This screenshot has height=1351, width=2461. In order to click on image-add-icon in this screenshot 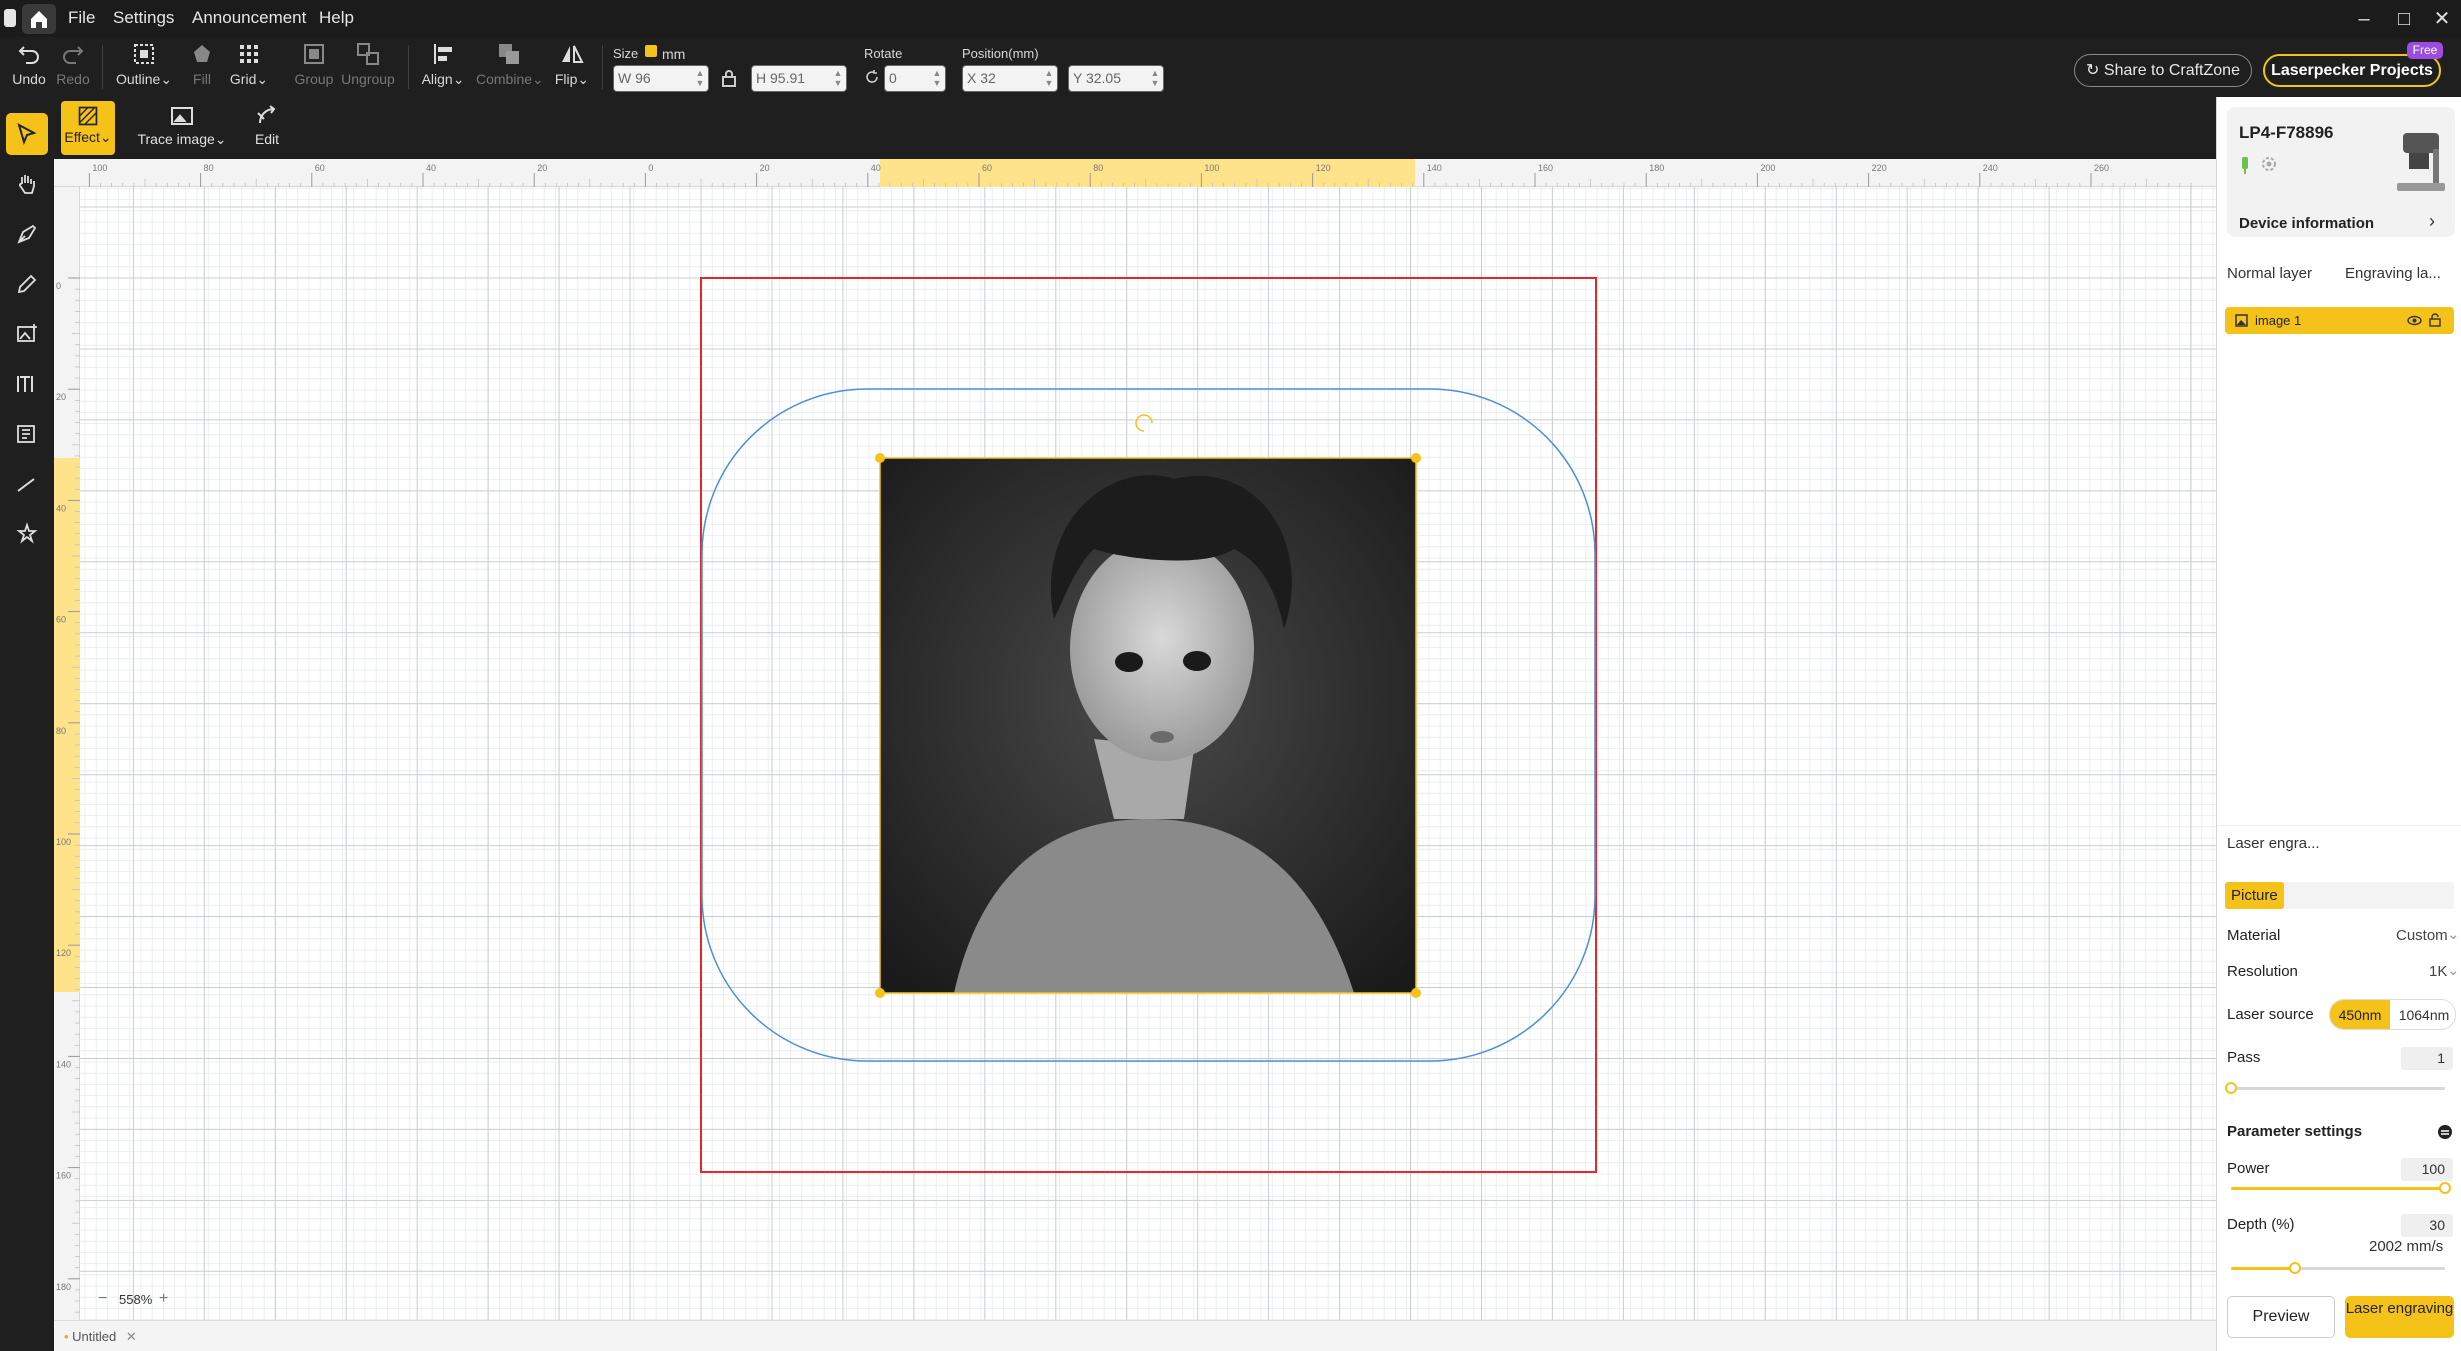, I will do `click(27, 333)`.